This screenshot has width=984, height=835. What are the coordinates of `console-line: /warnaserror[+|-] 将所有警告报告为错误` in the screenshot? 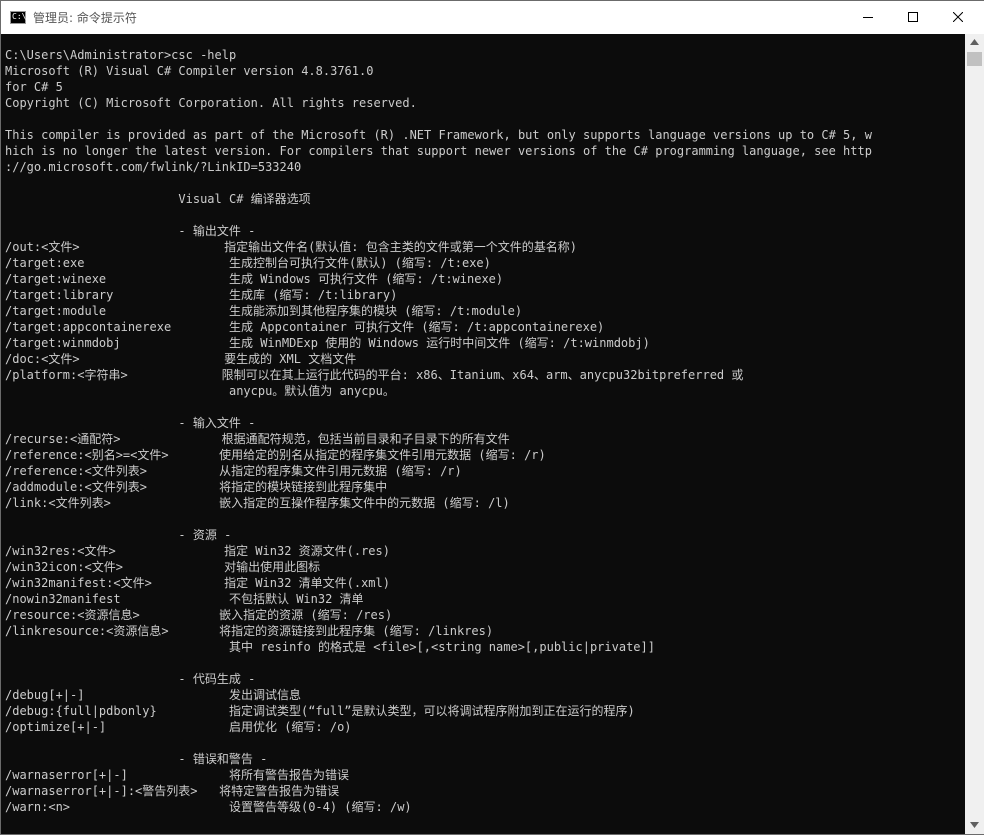 It's located at (177, 775).